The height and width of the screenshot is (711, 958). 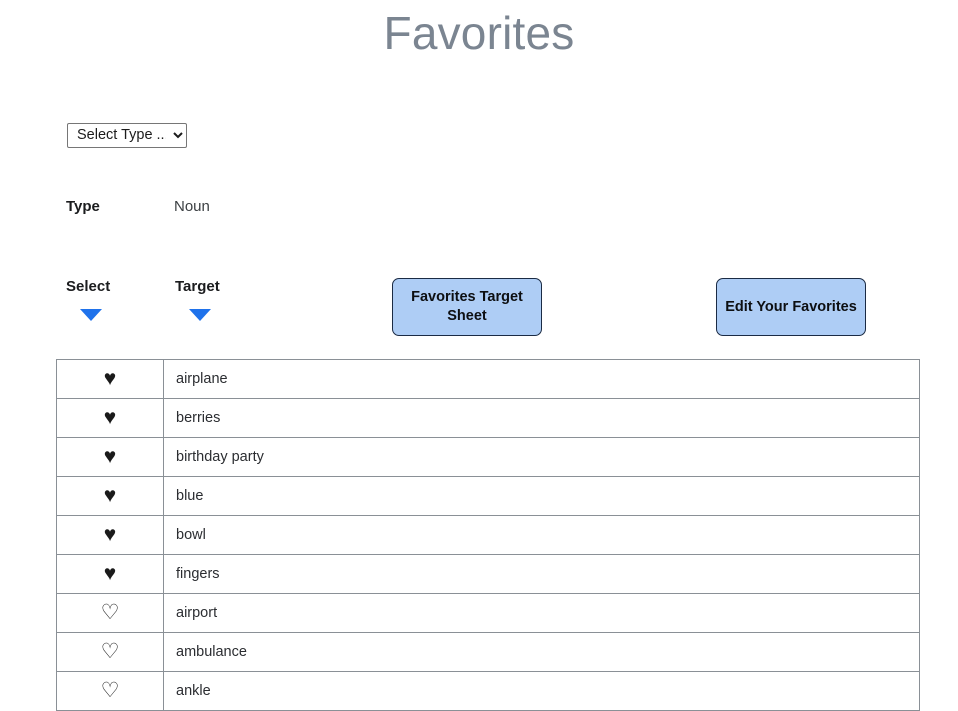 I want to click on target-term-cell: ankle, so click(x=541, y=691).